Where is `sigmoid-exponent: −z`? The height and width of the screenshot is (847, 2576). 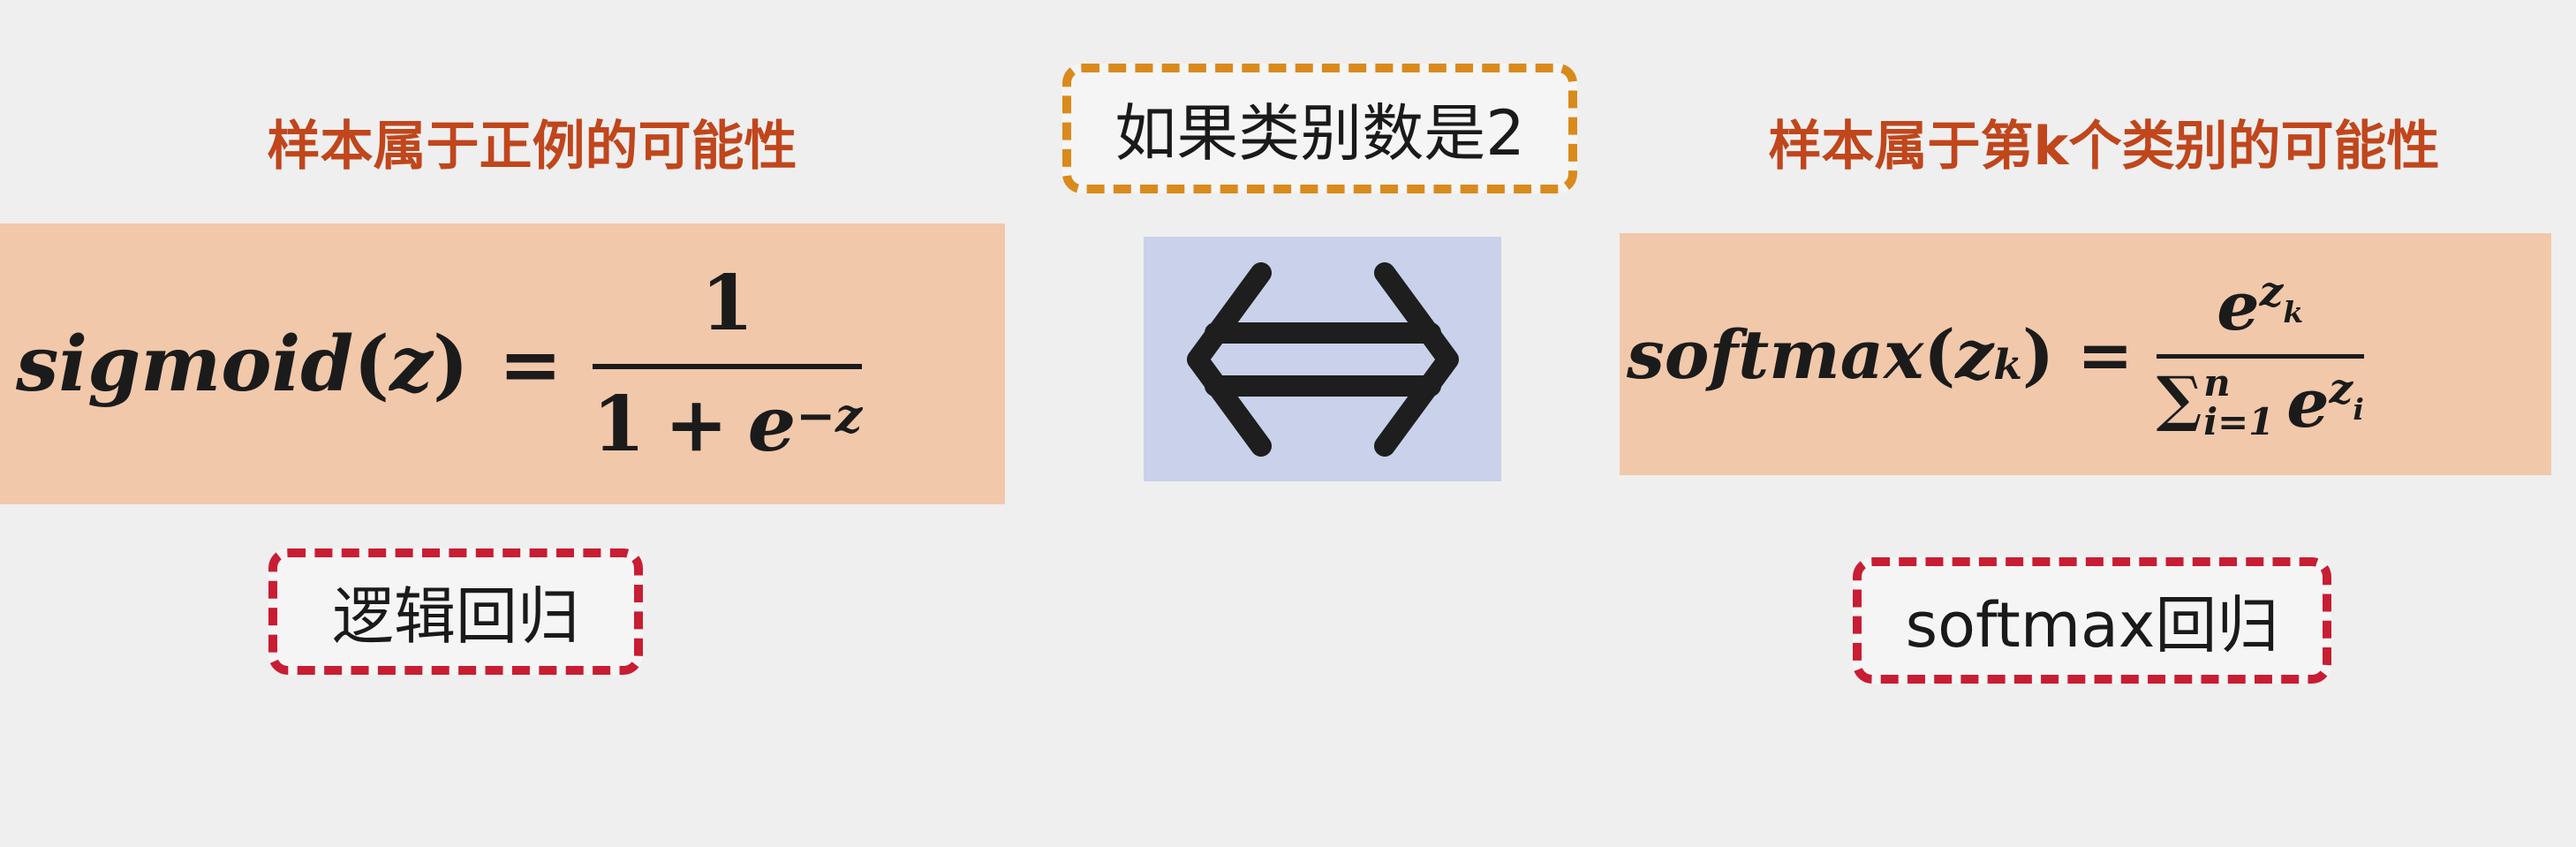 sigmoid-exponent: −z is located at coordinates (829, 415).